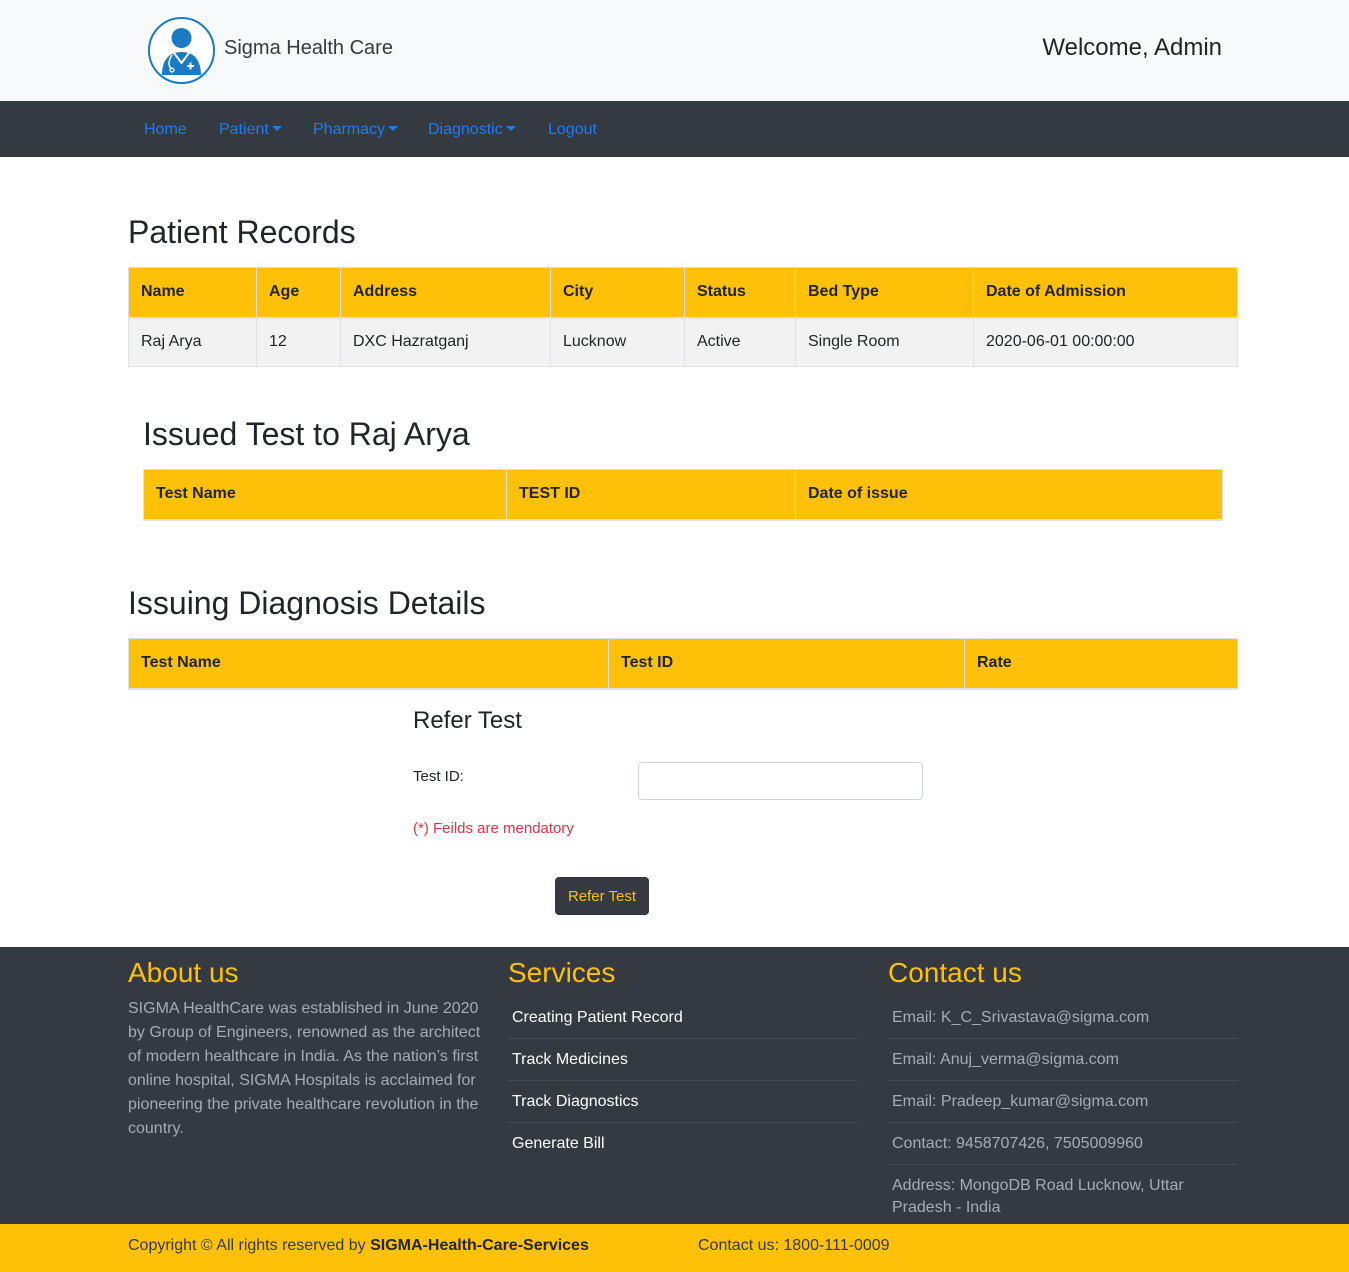 The height and width of the screenshot is (1272, 1349). Describe the element at coordinates (192, 293) in the screenshot. I see `column-header: Name` at that location.